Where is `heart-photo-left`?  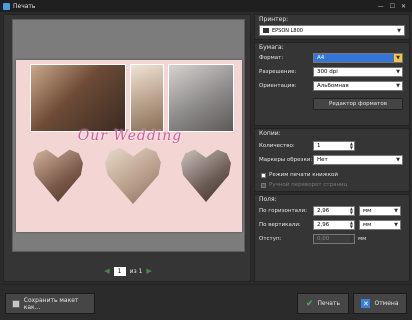 heart-photo-left is located at coordinates (58, 175).